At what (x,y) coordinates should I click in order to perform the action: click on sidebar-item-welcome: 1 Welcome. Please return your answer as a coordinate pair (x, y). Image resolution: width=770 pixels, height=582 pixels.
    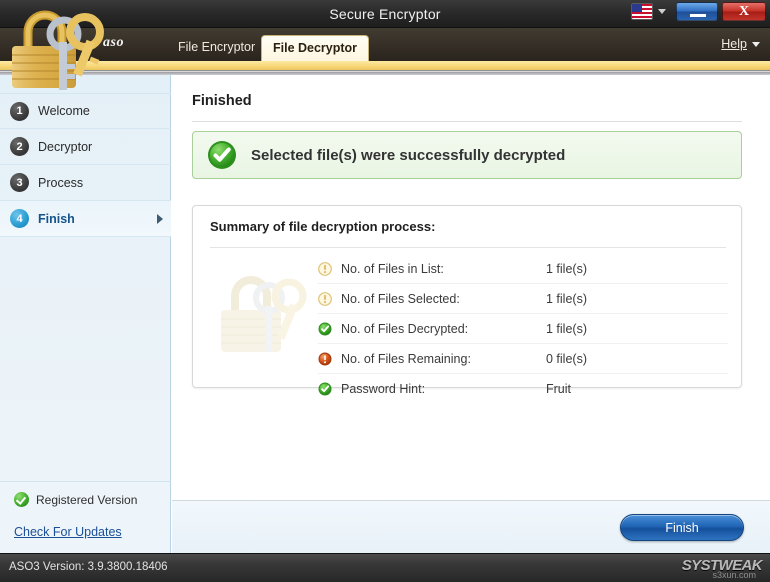
    Looking at the image, I should click on (85, 111).